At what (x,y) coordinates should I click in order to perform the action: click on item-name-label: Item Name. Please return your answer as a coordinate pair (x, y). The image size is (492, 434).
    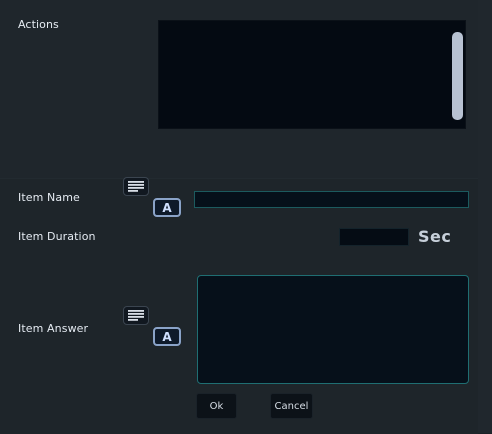
    Looking at the image, I should click on (49, 197).